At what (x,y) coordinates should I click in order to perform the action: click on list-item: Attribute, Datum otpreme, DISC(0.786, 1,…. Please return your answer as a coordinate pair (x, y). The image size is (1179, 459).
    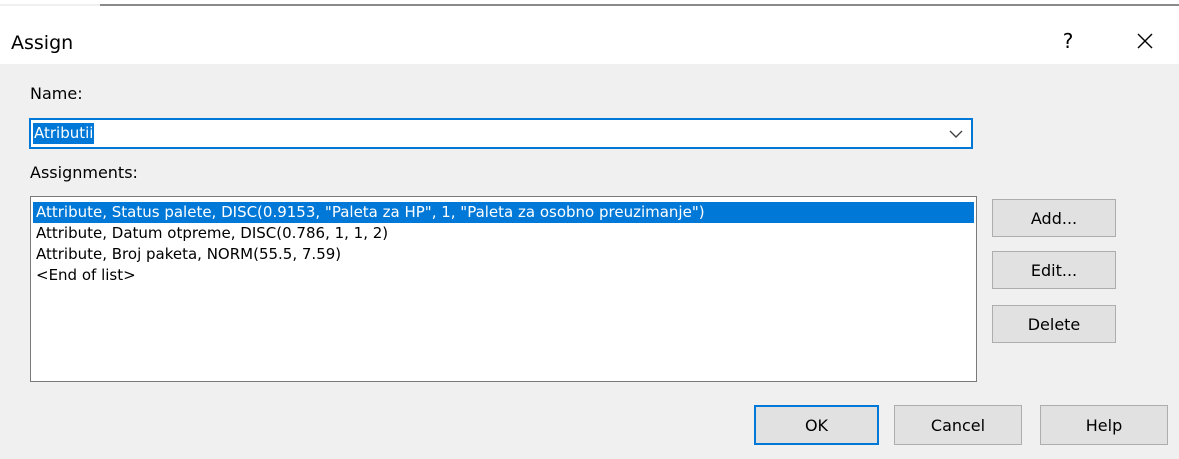
    Looking at the image, I should click on (210, 233).